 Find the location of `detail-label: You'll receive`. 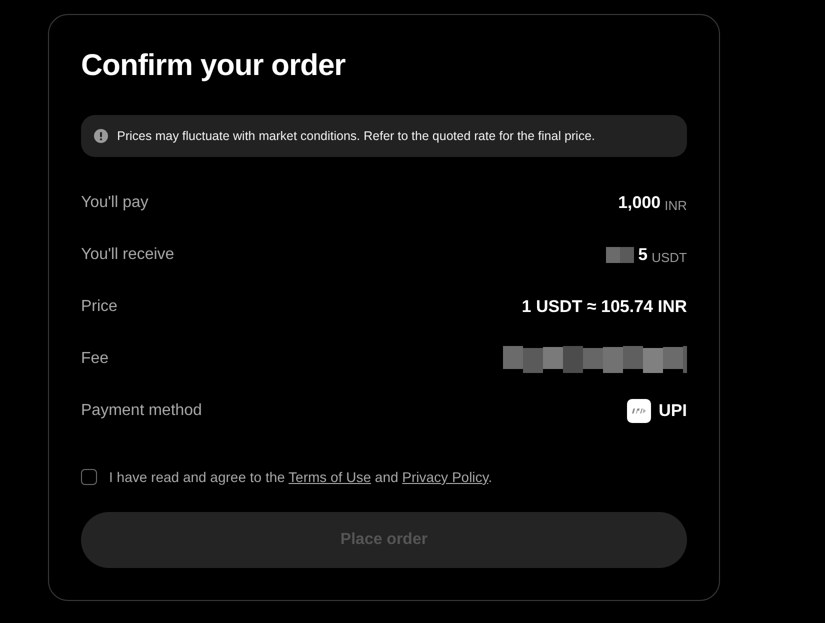

detail-label: You'll receive is located at coordinates (127, 255).